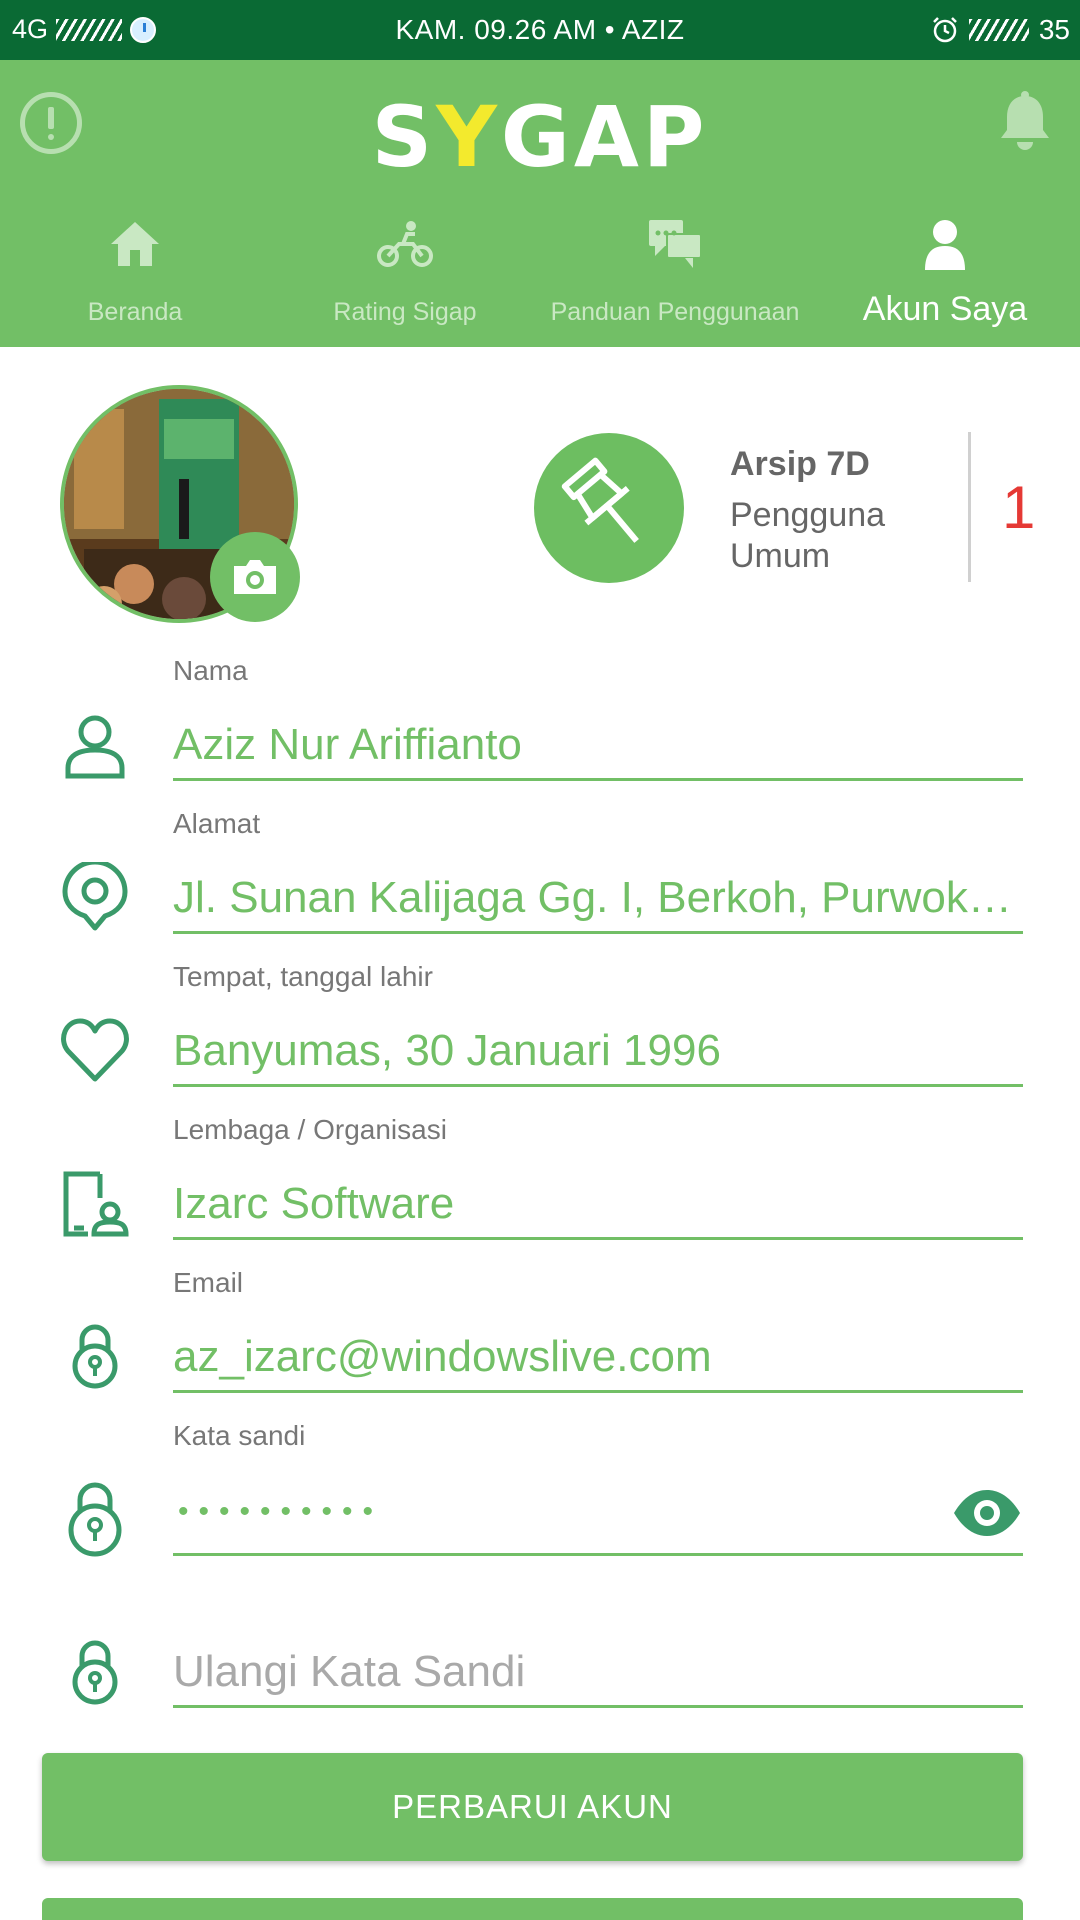 This screenshot has width=1080, height=1920. What do you see at coordinates (598, 745) in the screenshot?
I see `name-field: Aziz Nur Ariffianto` at bounding box center [598, 745].